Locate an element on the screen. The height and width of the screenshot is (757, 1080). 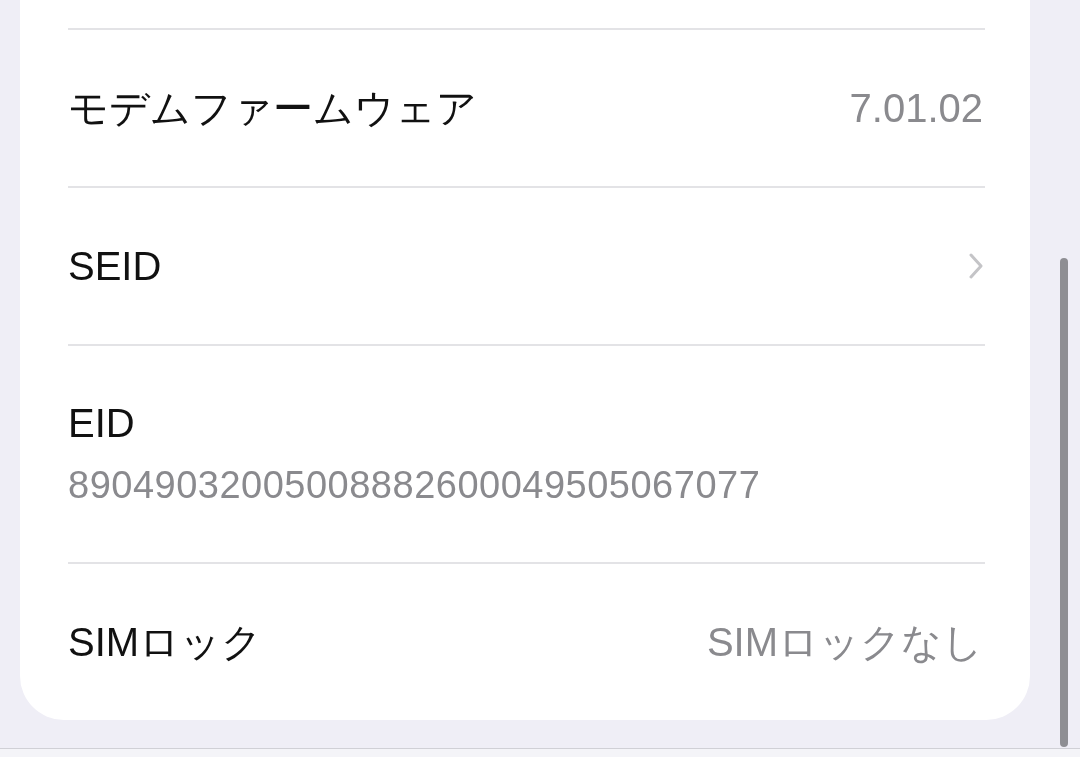
scrollbar is located at coordinates (1064, 502).